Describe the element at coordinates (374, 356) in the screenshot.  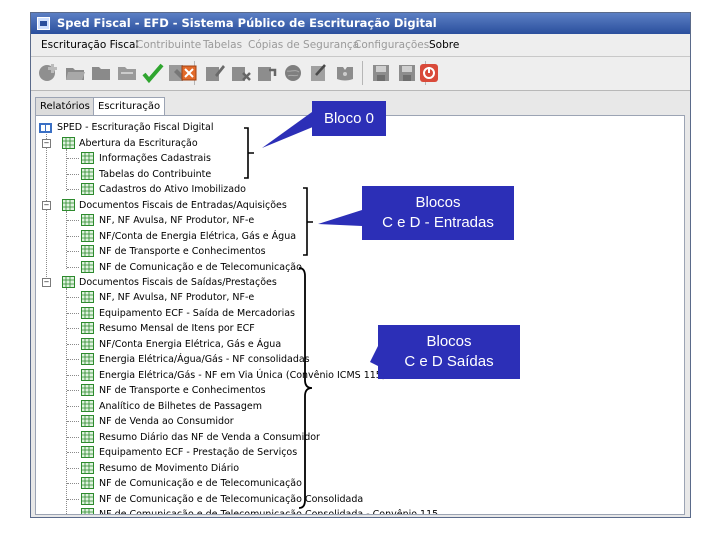
I see `callout-pointer-saidas` at that location.